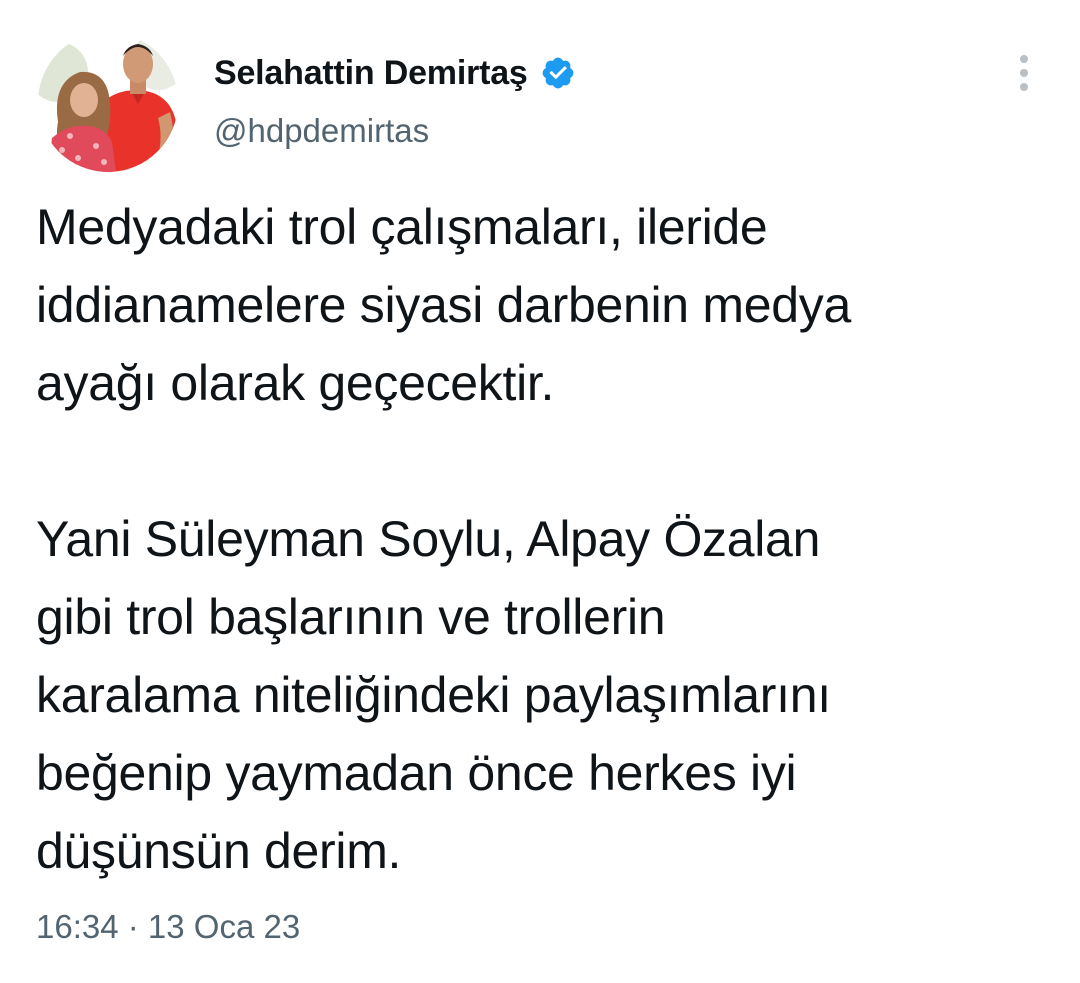 The width and height of the screenshot is (1080, 983). What do you see at coordinates (295, 383) in the screenshot?
I see `tweet-text-line: ayağı olarak geçecektir.` at bounding box center [295, 383].